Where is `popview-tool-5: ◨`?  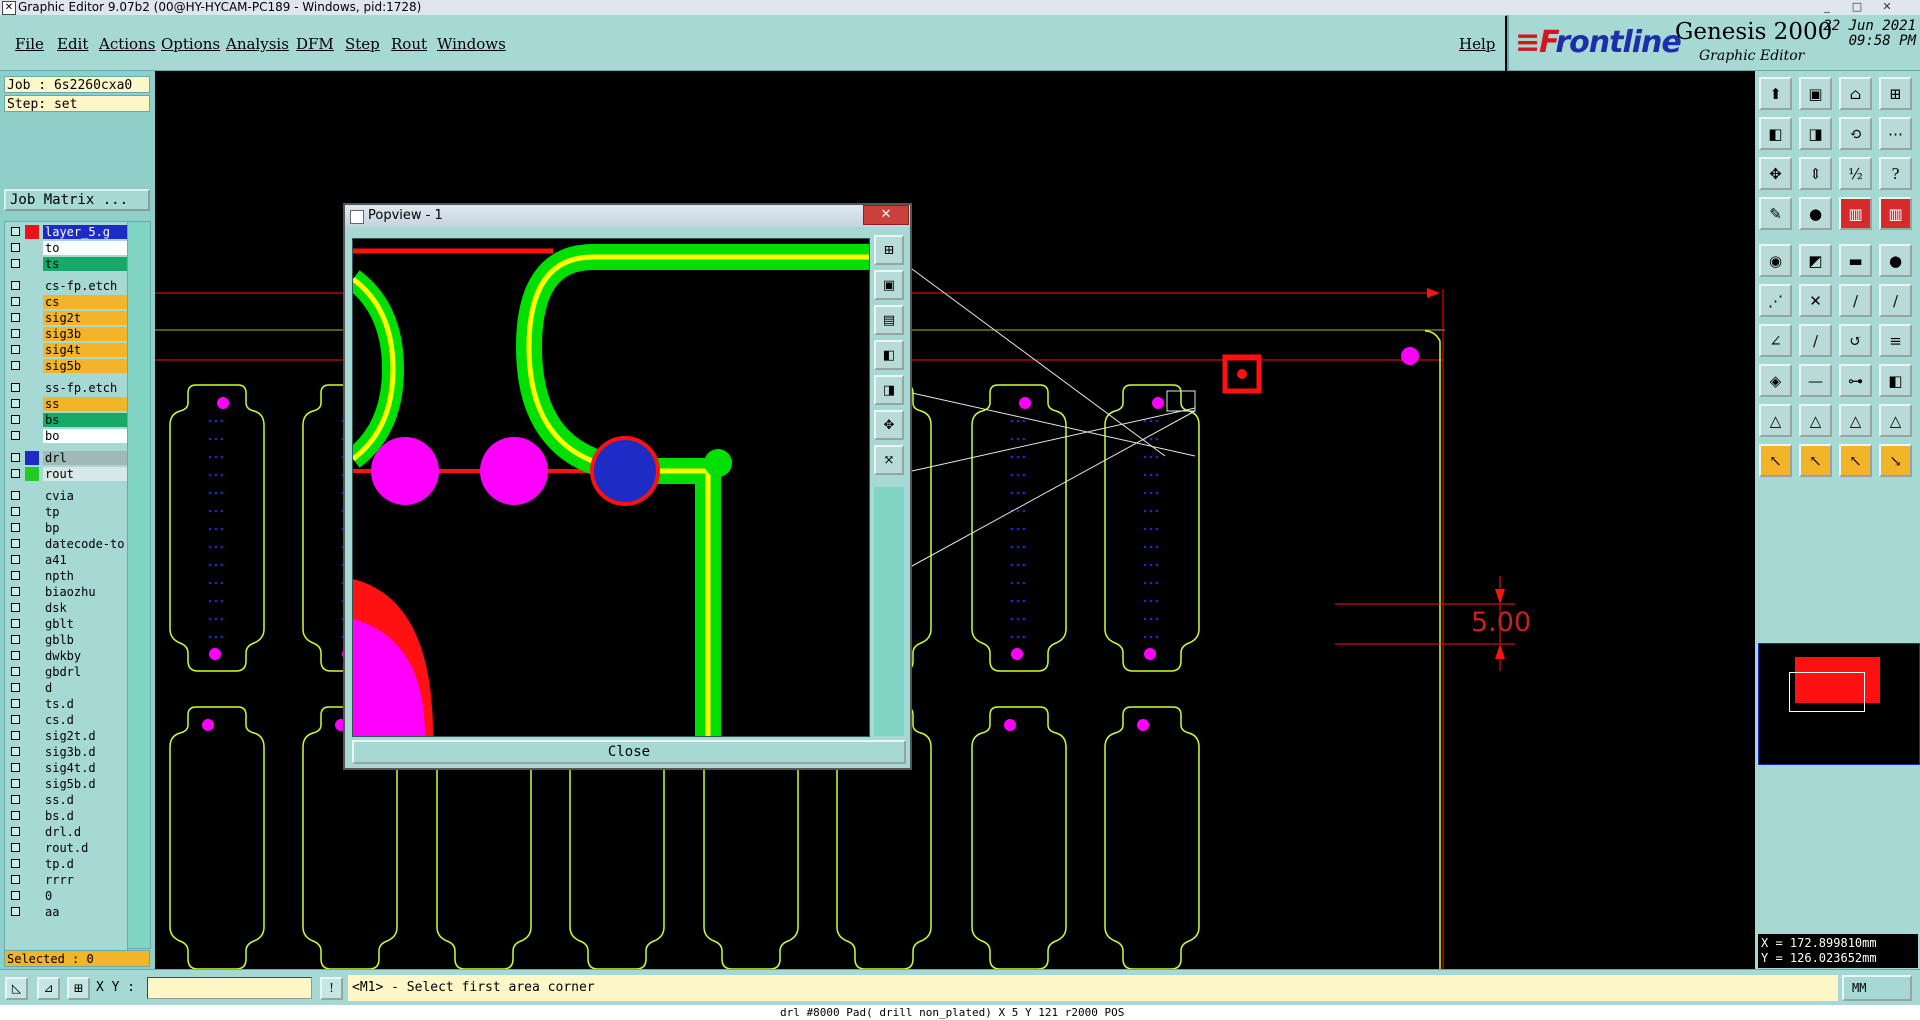
popview-tool-5: ◨ is located at coordinates (889, 390).